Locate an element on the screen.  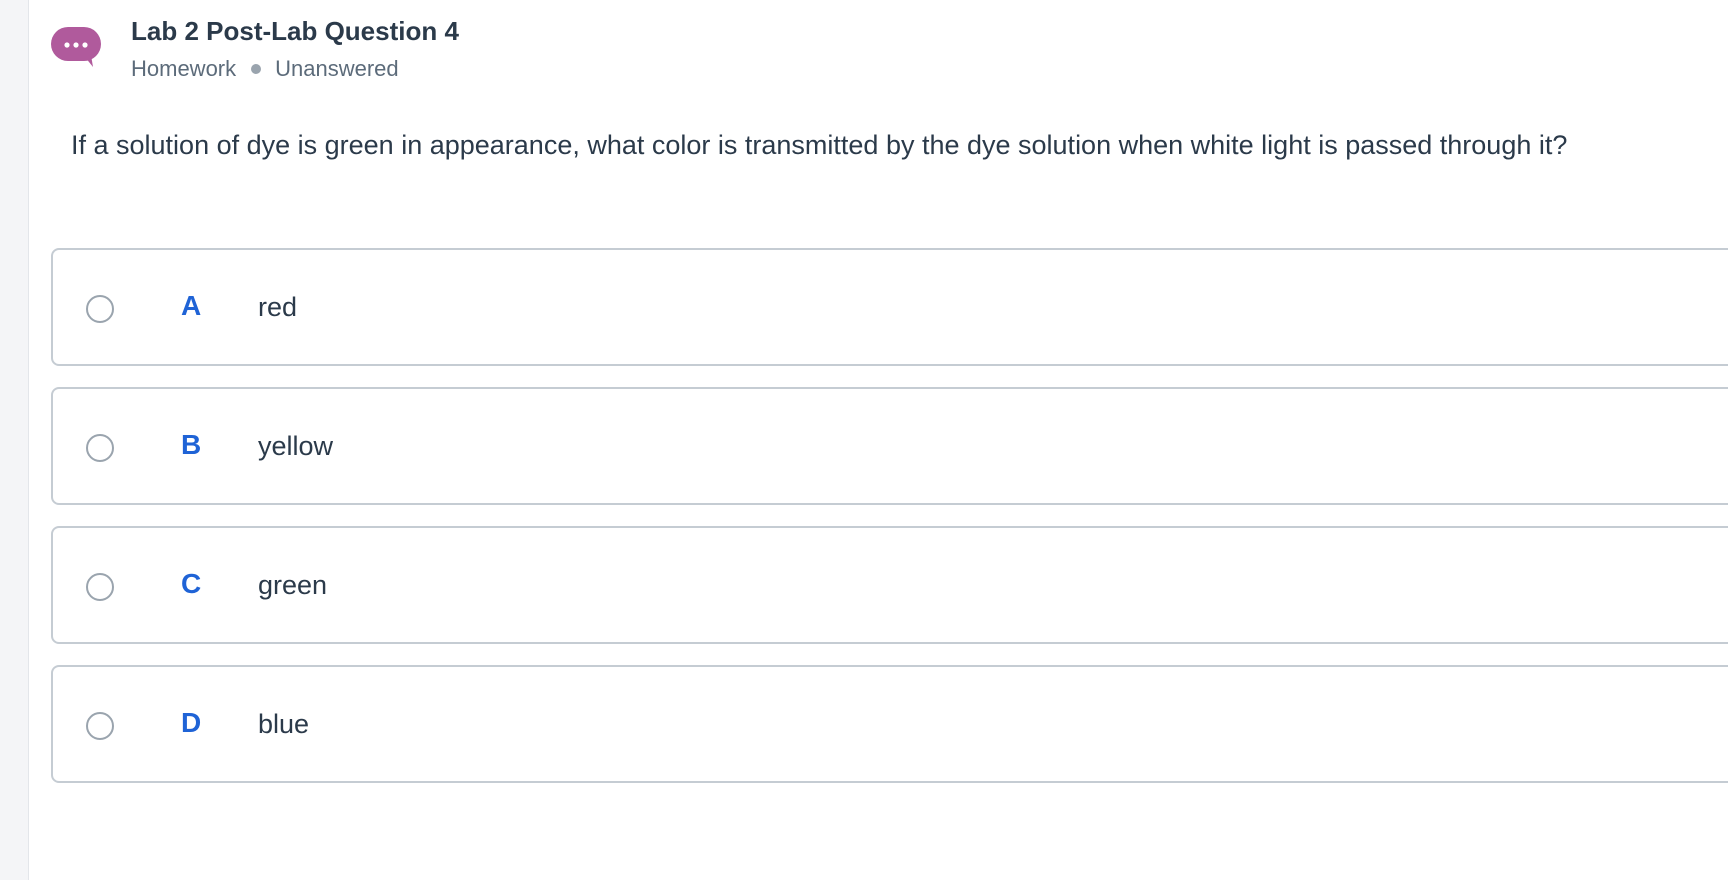
question-meta: Homework Unanswered is located at coordinates (265, 69).